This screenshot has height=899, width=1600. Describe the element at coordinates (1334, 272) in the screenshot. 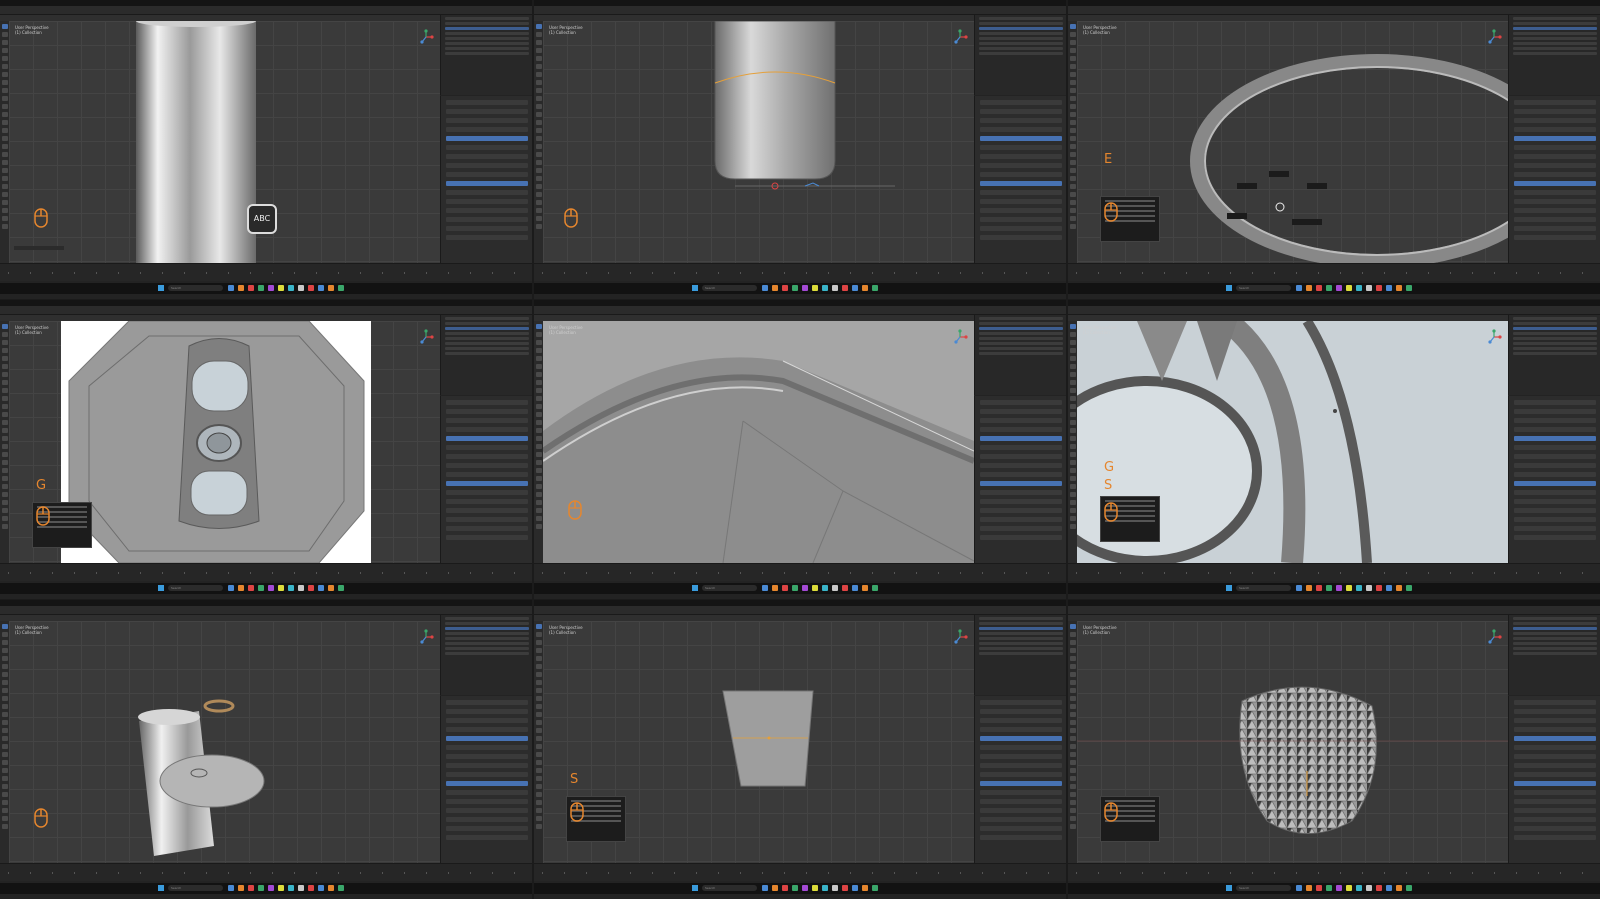

I see `timeline-bar` at that location.